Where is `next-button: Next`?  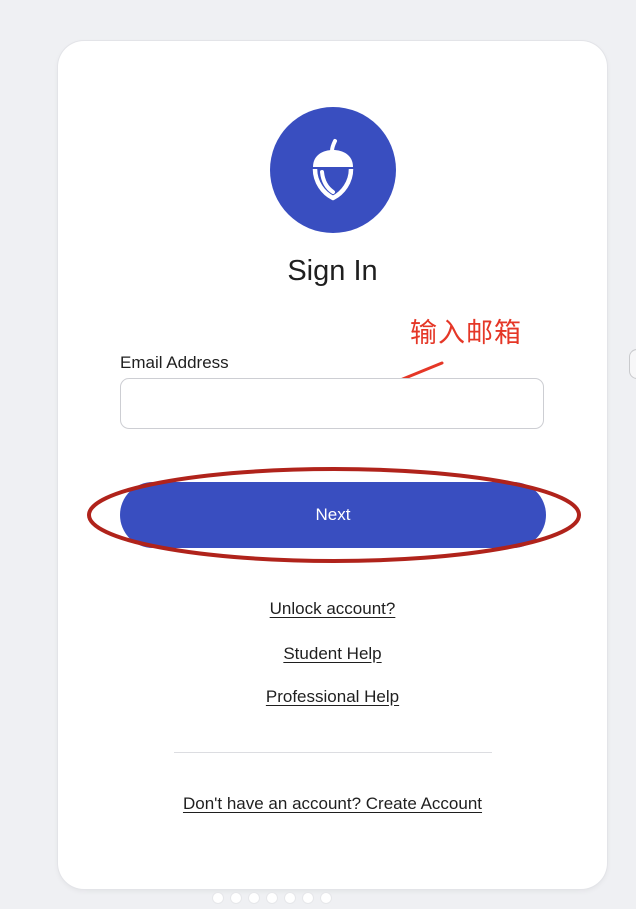
next-button: Next is located at coordinates (333, 515).